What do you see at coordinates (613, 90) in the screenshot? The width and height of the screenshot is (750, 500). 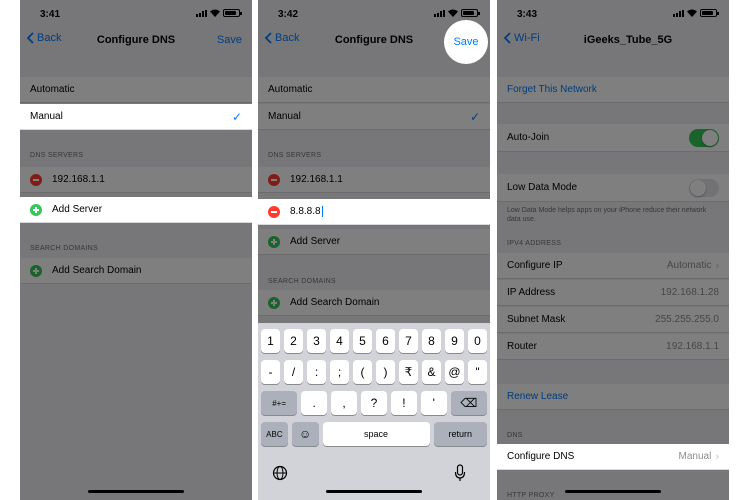 I see `forget-network-button: Forget This Network` at bounding box center [613, 90].